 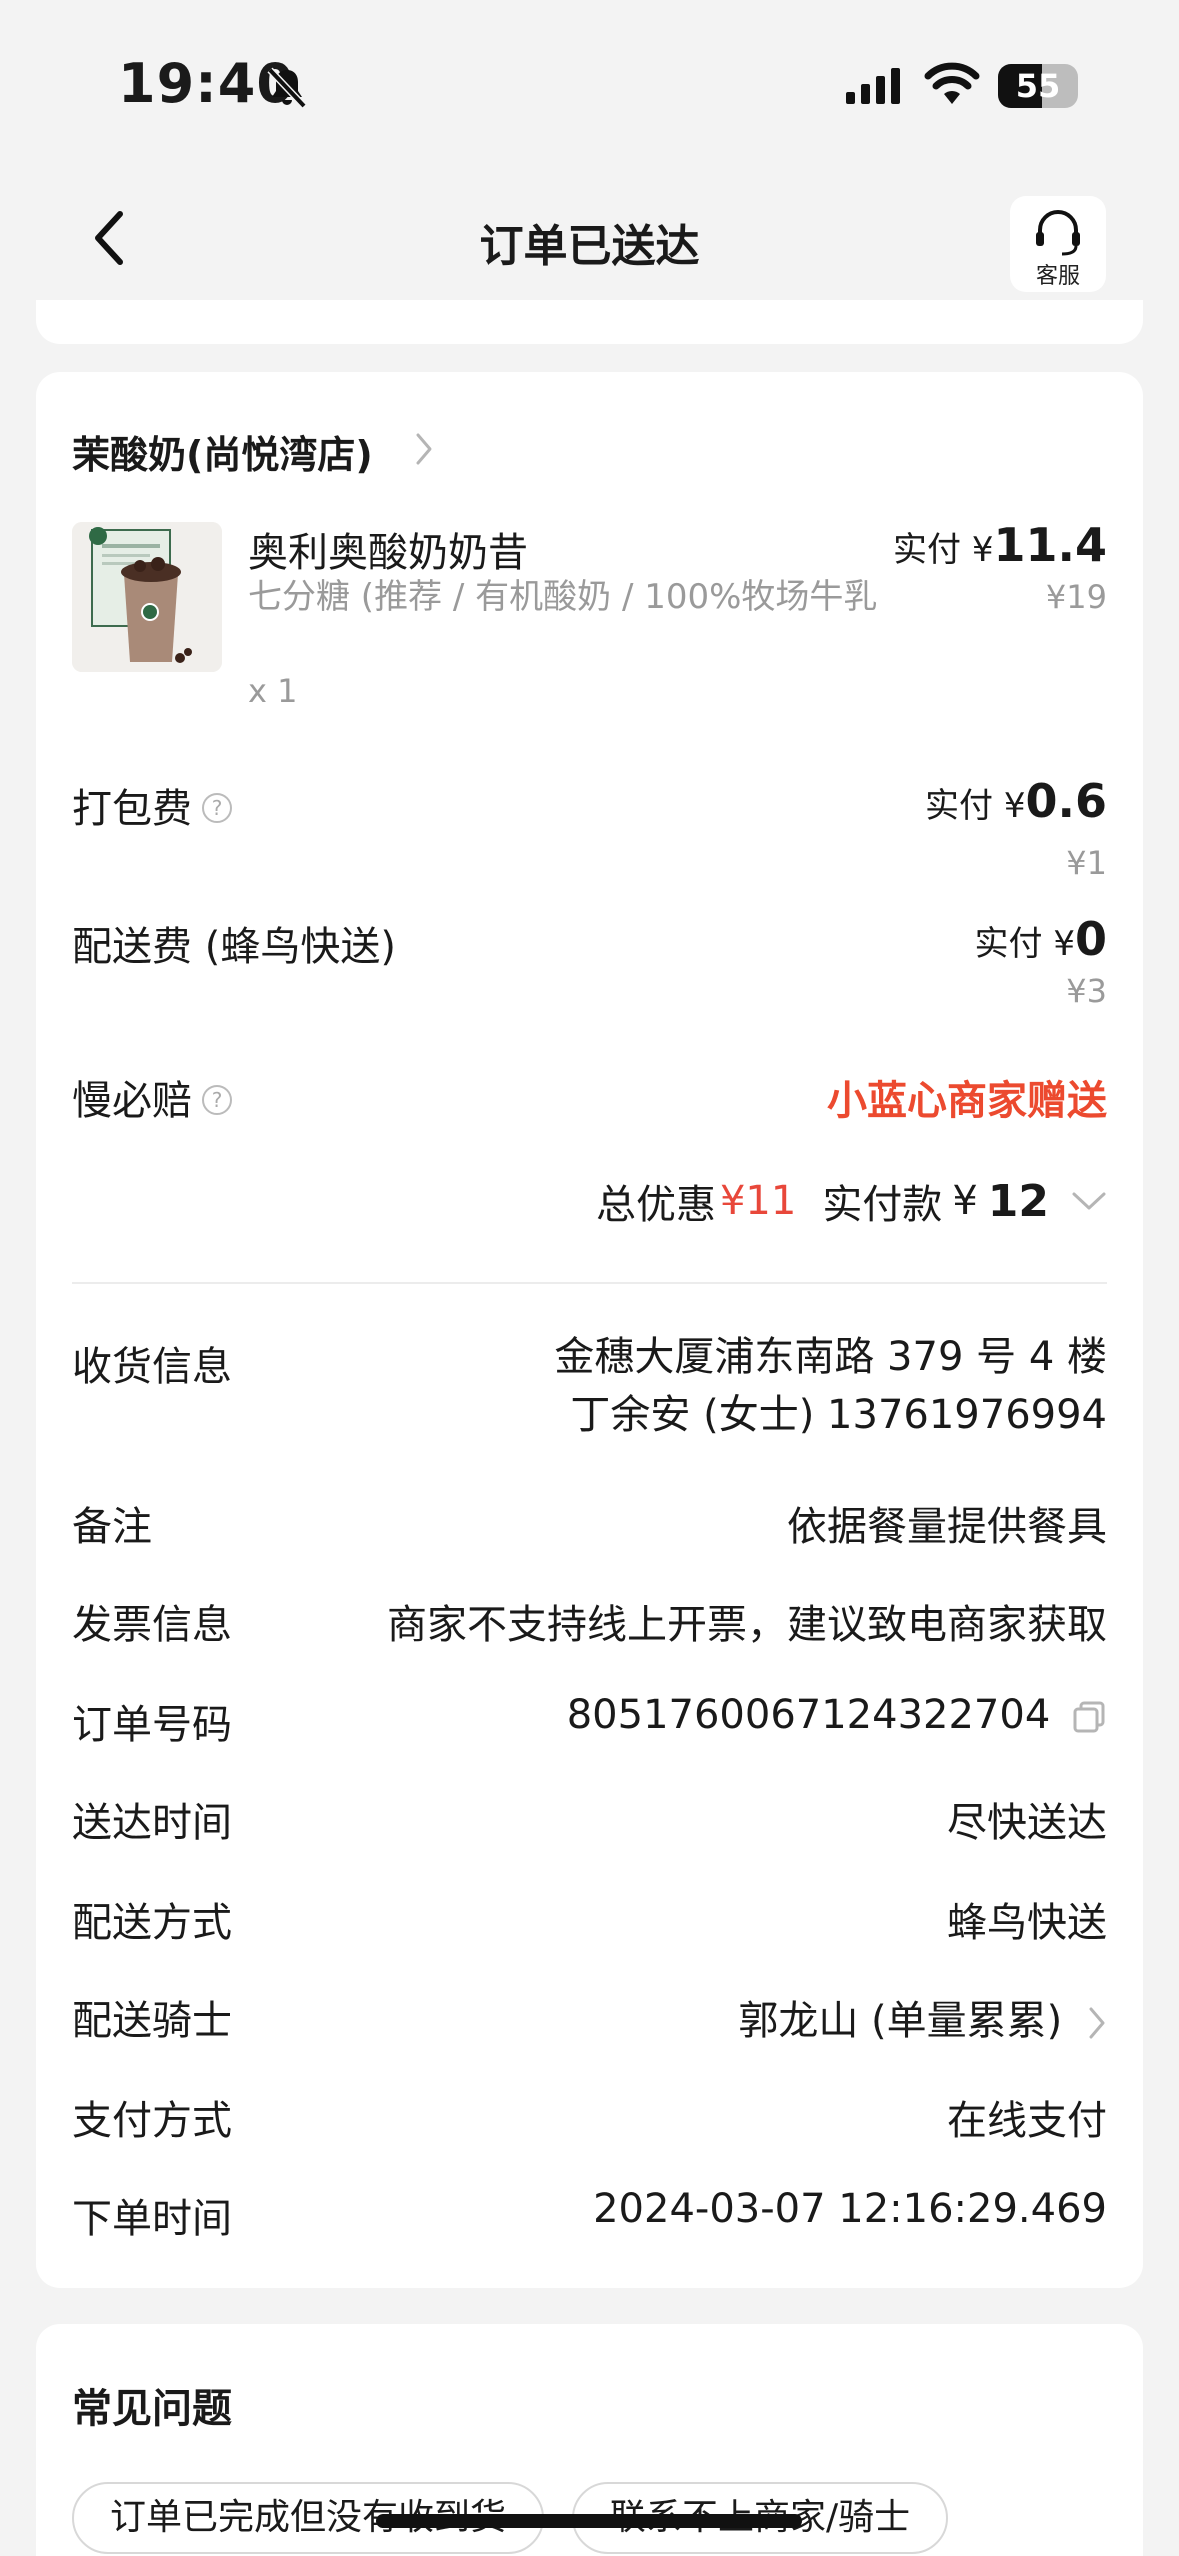 What do you see at coordinates (273, 691) in the screenshot?
I see `product-quantity: x 1` at bounding box center [273, 691].